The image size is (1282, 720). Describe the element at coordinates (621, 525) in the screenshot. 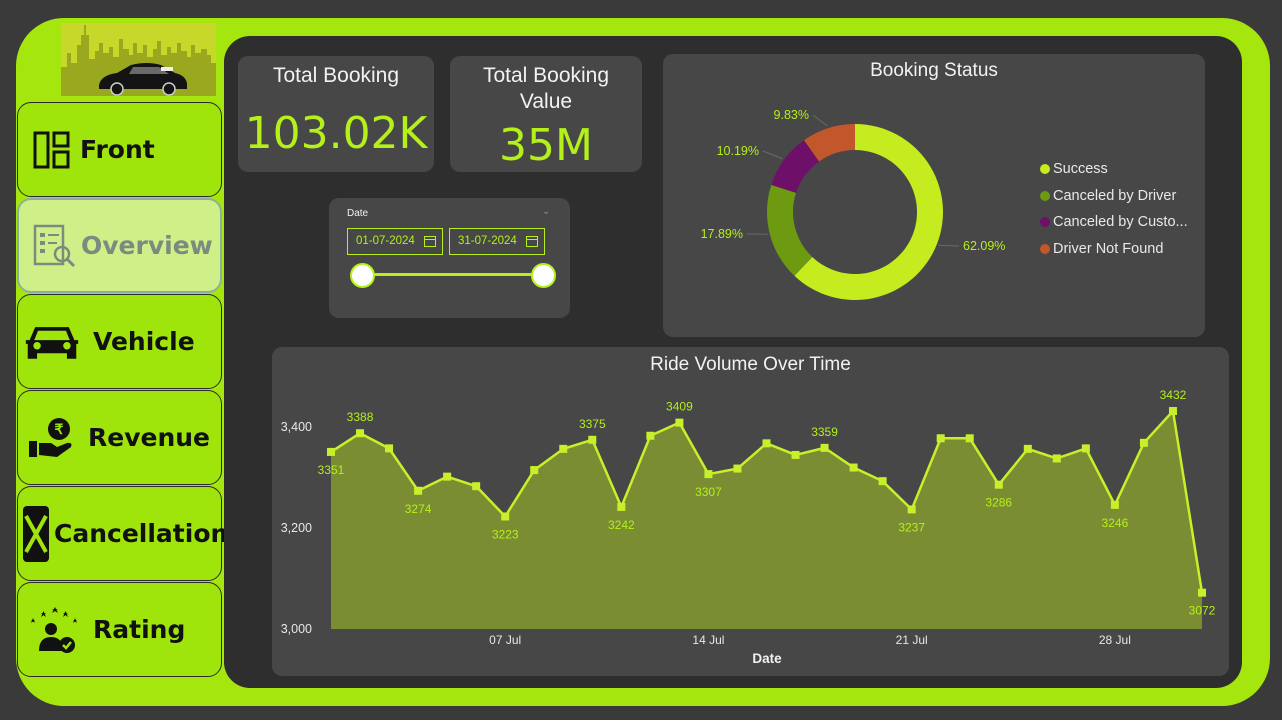

I see `data-label: 3242` at that location.